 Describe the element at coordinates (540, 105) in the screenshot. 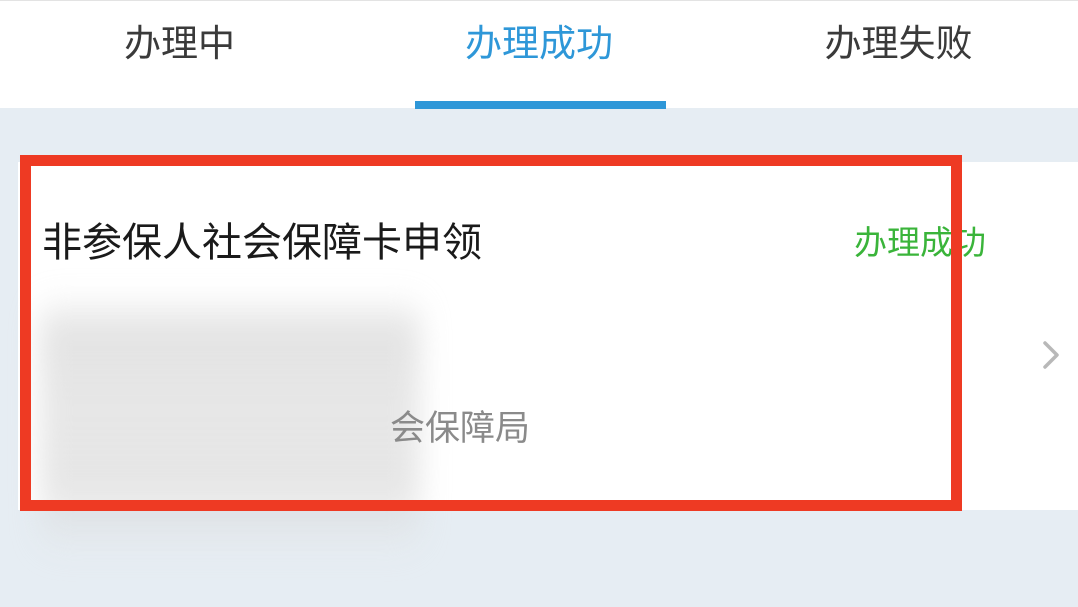

I see `active-tab-indicator` at that location.